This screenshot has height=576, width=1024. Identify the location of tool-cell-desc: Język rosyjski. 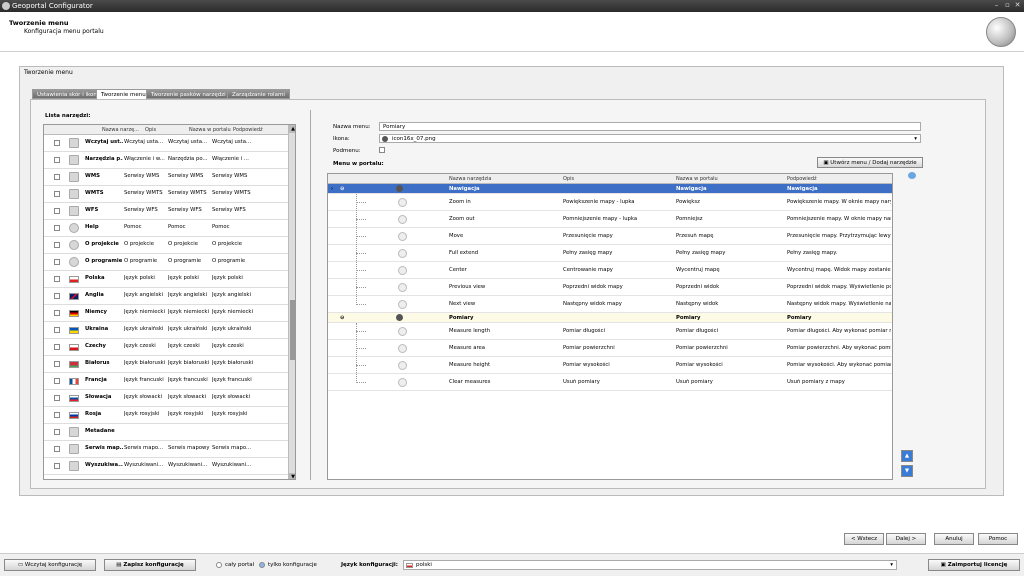
(142, 414).